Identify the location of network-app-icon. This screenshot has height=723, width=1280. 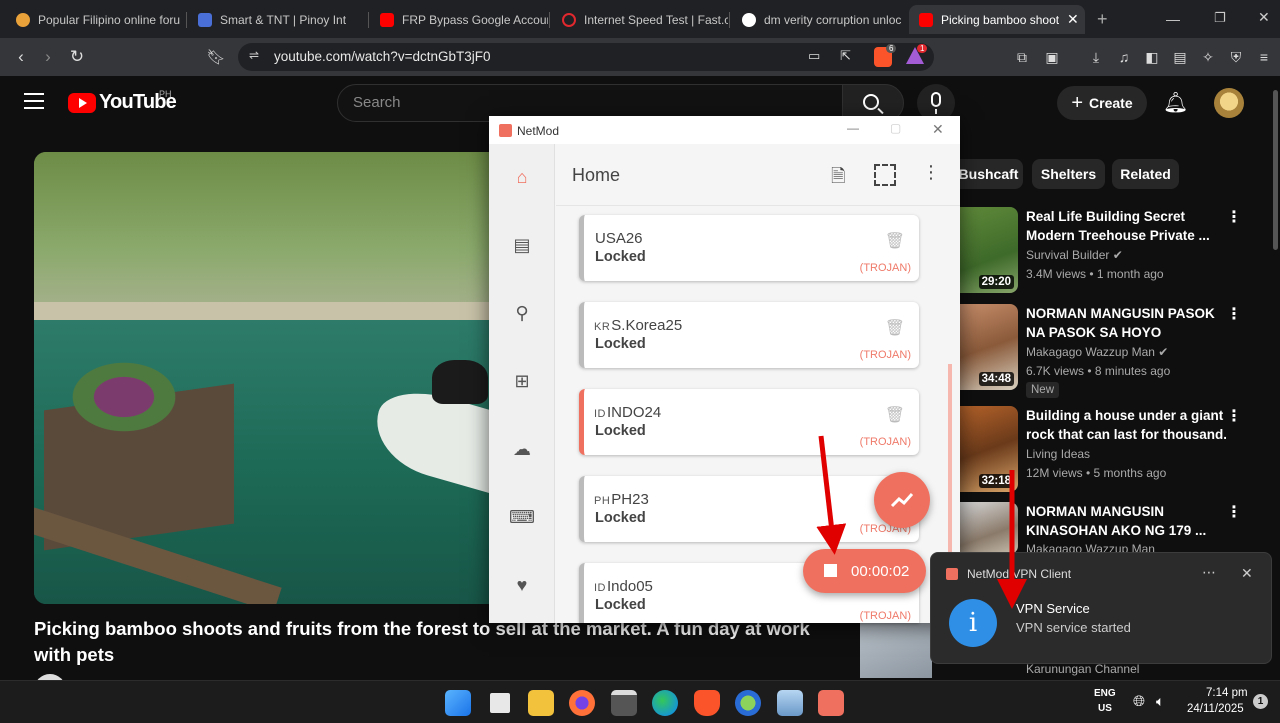
(748, 703).